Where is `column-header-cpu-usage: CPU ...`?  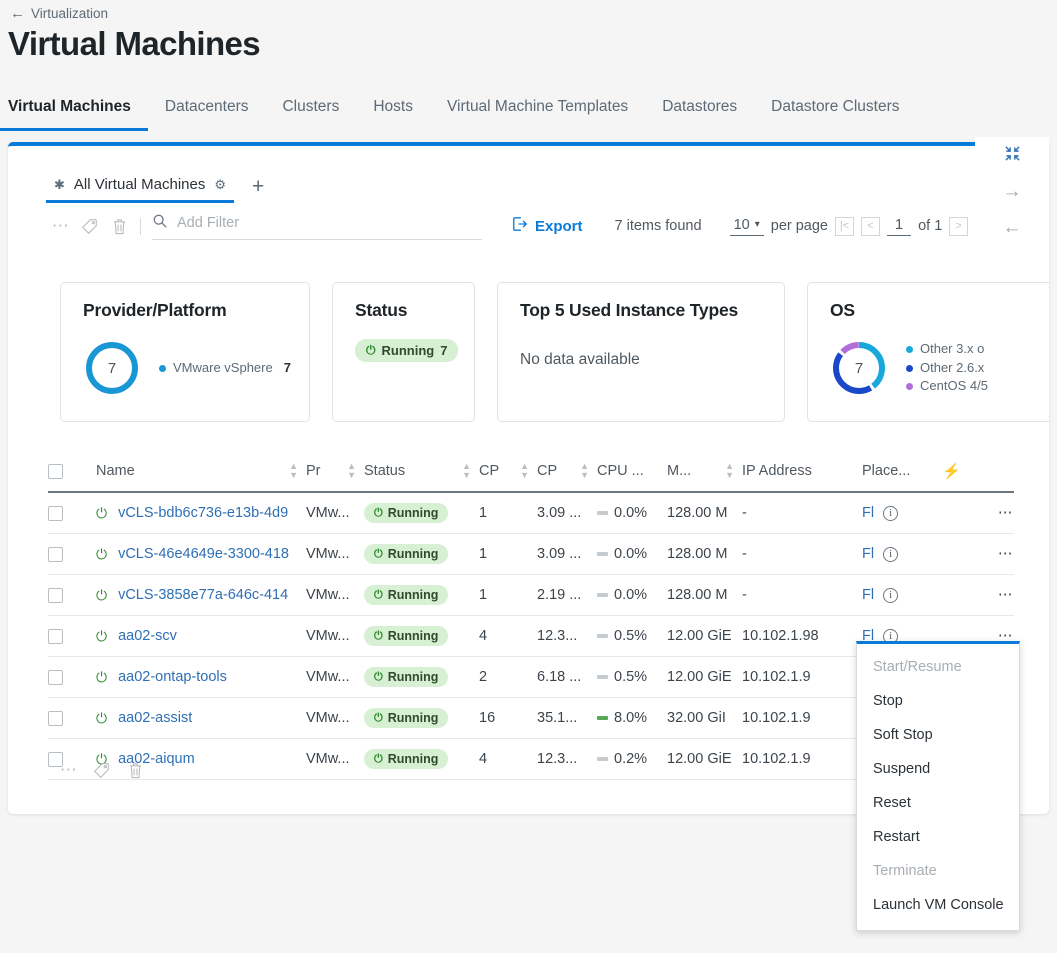 column-header-cpu-usage: CPU ... is located at coordinates (632, 477).